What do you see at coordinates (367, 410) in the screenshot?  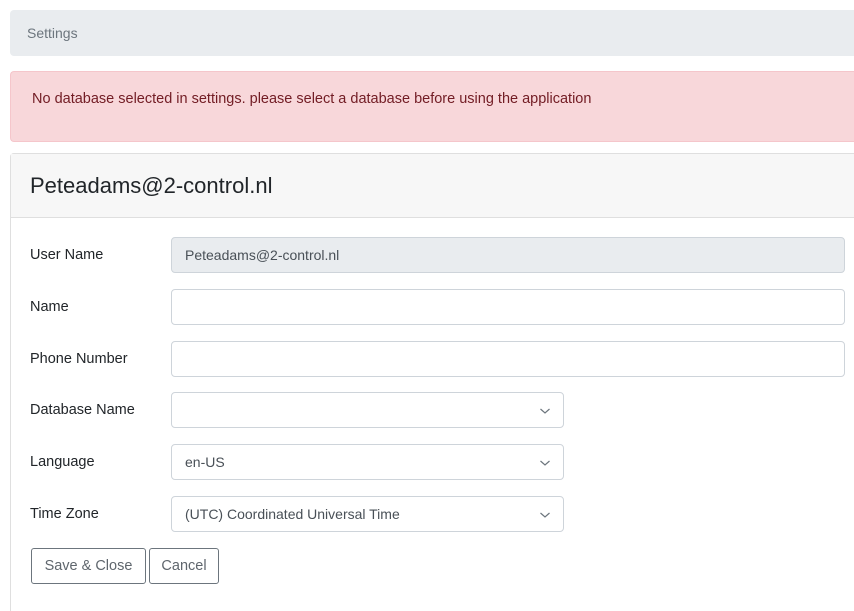 I see `database-select` at bounding box center [367, 410].